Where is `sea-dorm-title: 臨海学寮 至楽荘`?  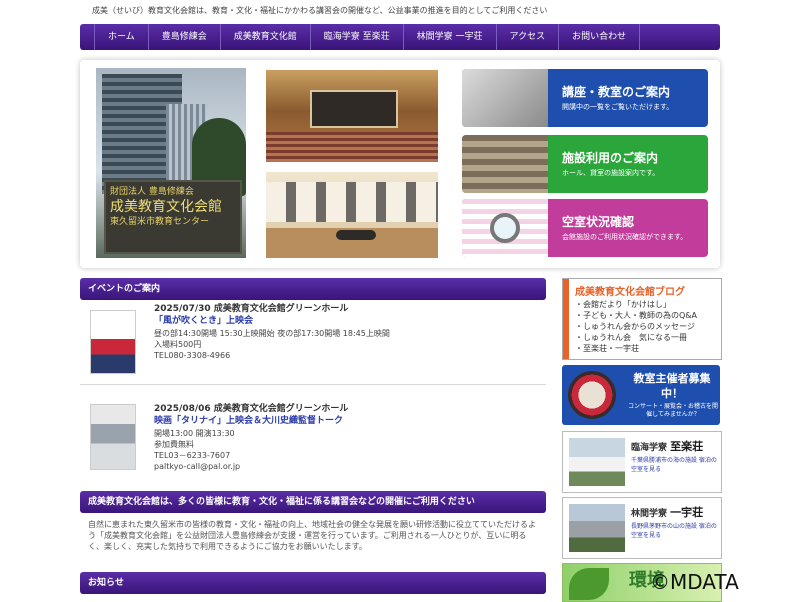 sea-dorm-title: 臨海学寮 至楽荘 is located at coordinates (667, 446).